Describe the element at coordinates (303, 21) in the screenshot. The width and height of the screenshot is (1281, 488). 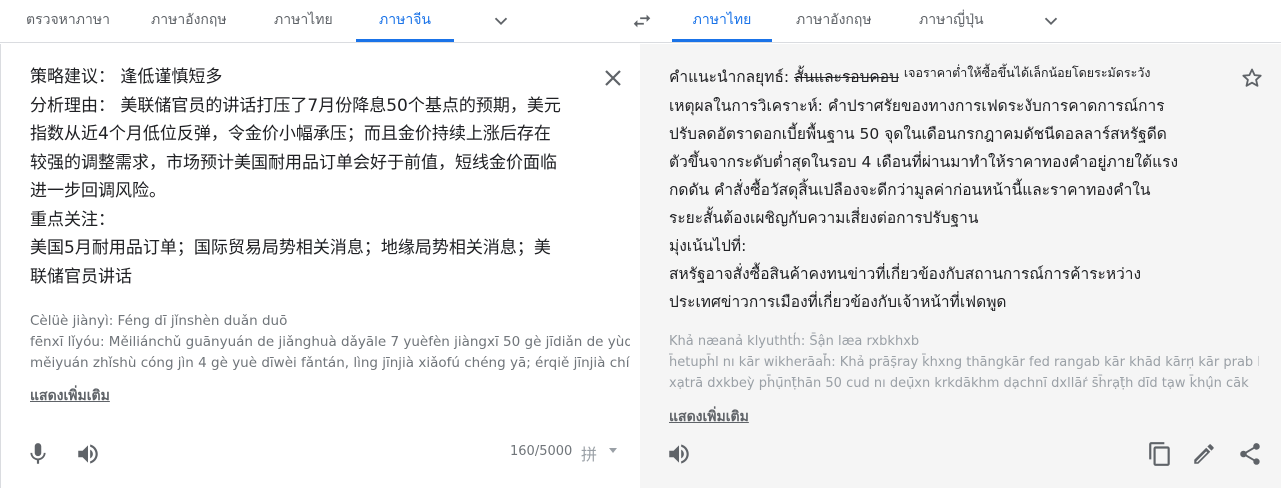
I see `tab-source-thai: ภาษาไทย` at that location.